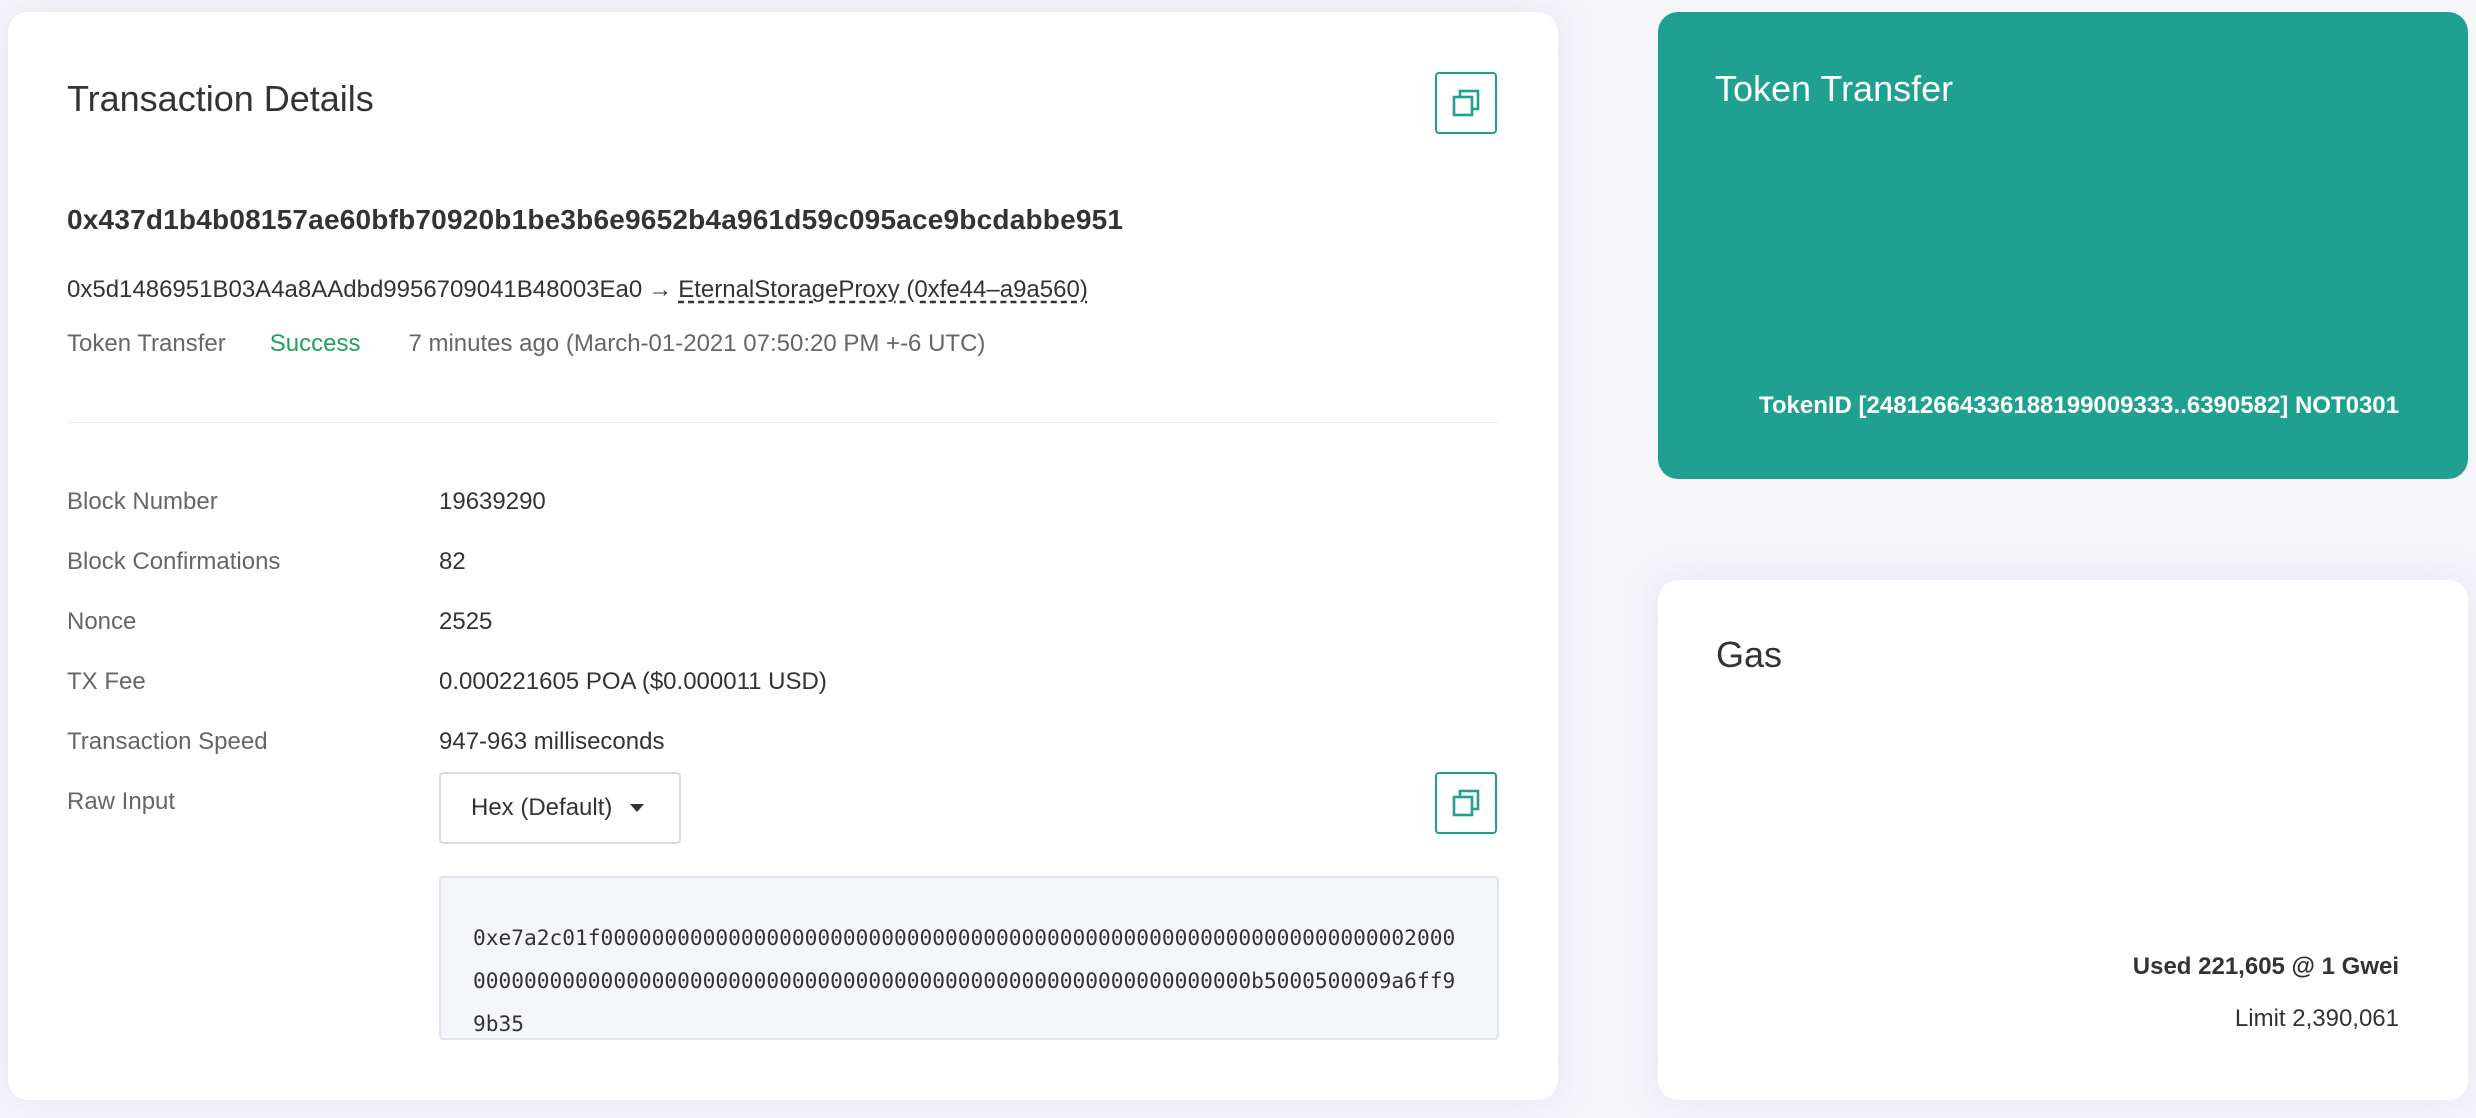  I want to click on block-number-label: Block Number, so click(142, 501).